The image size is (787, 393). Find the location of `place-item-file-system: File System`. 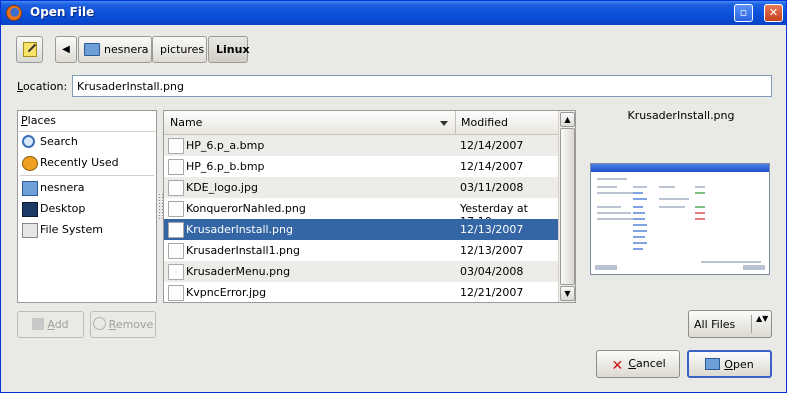

place-item-file-system: File System is located at coordinates (87, 230).